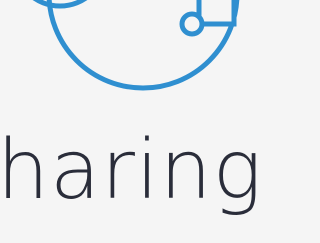 This screenshot has width=320, height=243. Describe the element at coordinates (216, 13) in the screenshot. I see `logo-square-node` at that location.